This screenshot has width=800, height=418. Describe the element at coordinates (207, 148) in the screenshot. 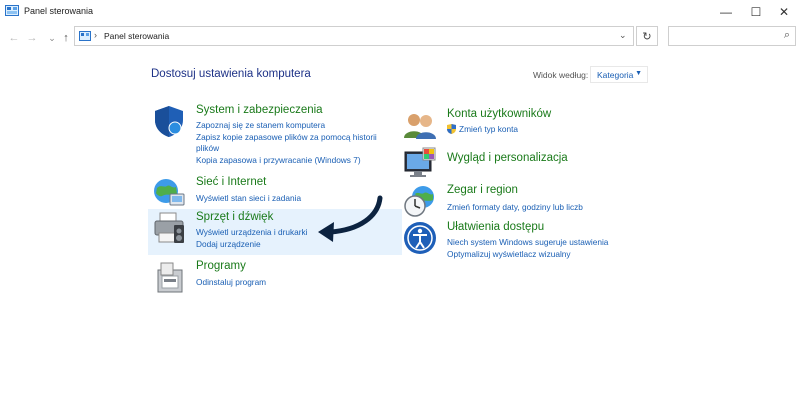

I see `link-file-history-cont: plików` at that location.